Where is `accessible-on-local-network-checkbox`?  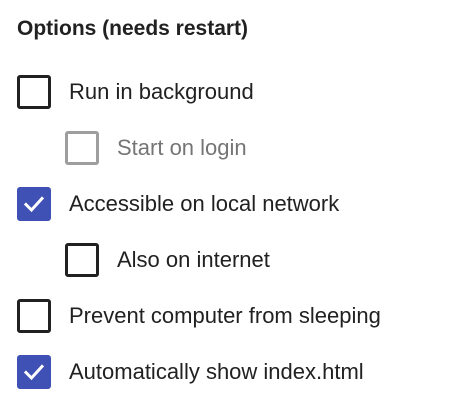 accessible-on-local-network-checkbox is located at coordinates (34, 204).